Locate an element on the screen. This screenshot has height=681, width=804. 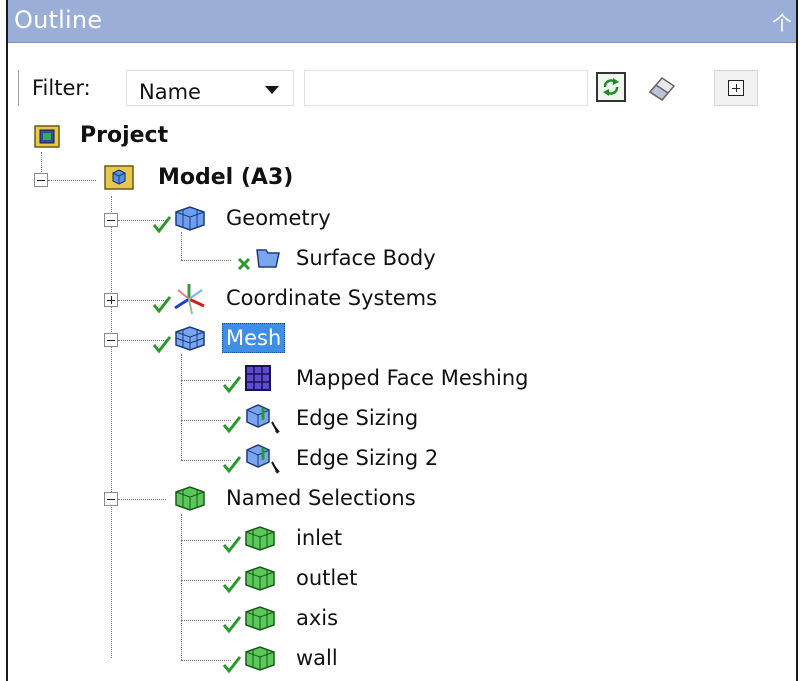
tree-node-label: outlet is located at coordinates (327, 578).